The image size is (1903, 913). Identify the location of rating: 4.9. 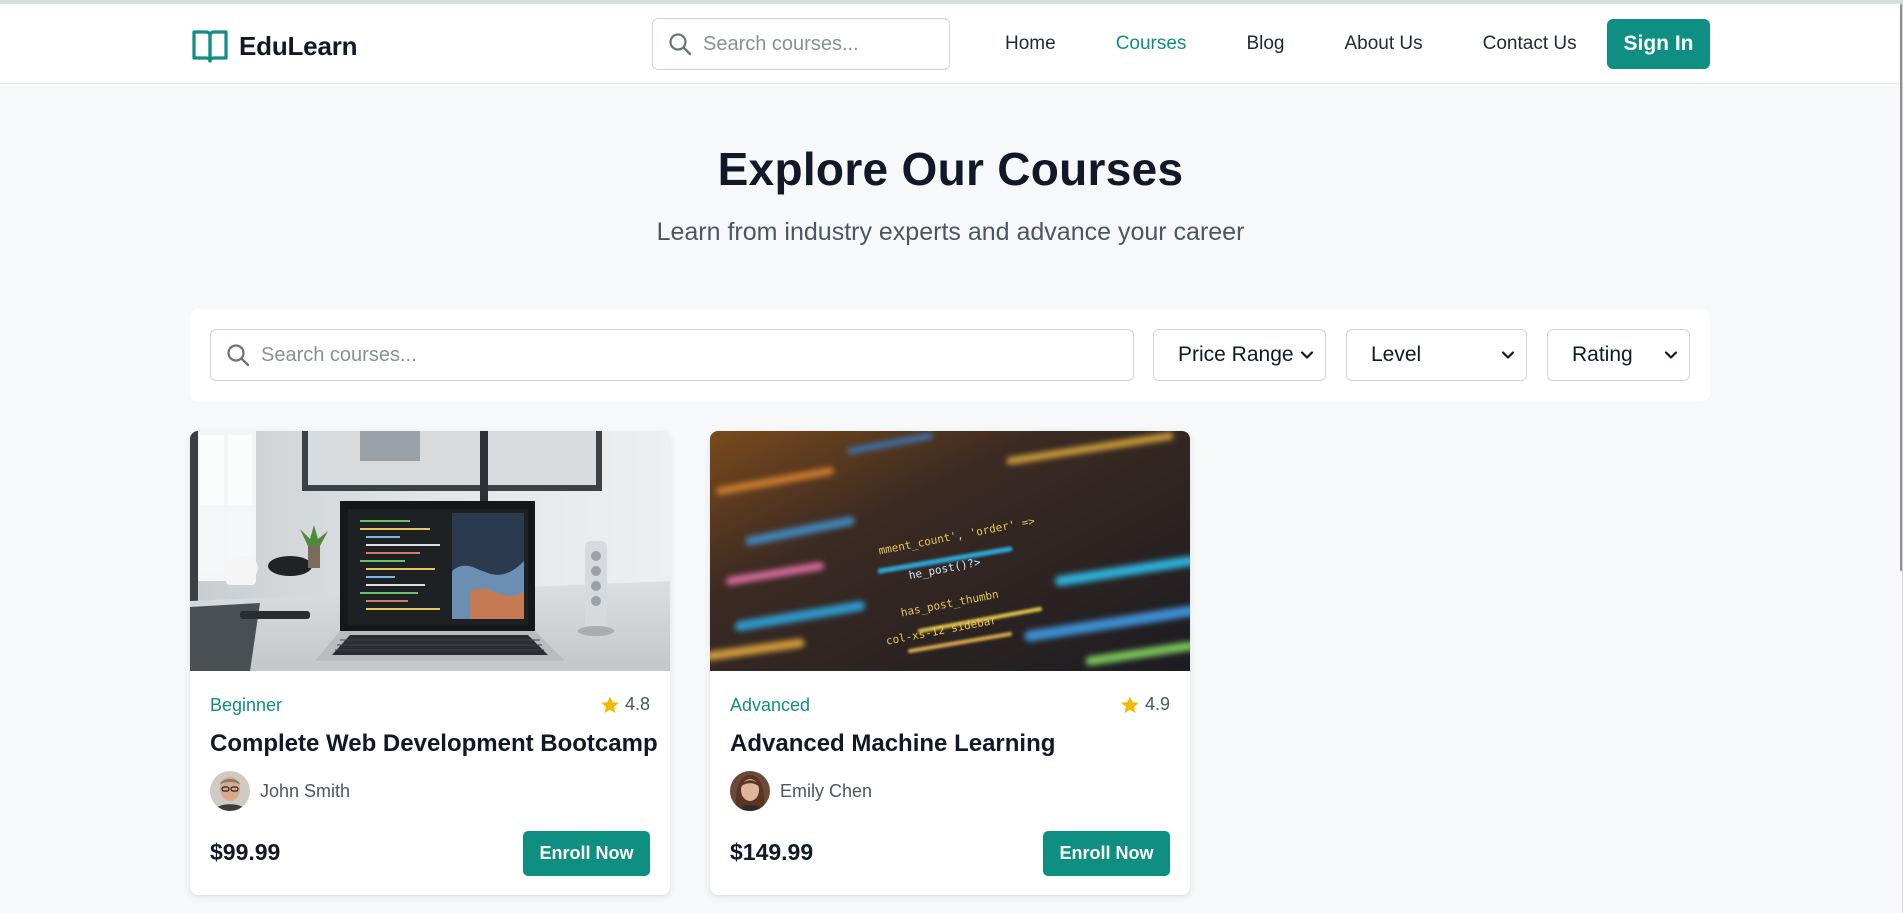
(1145, 704).